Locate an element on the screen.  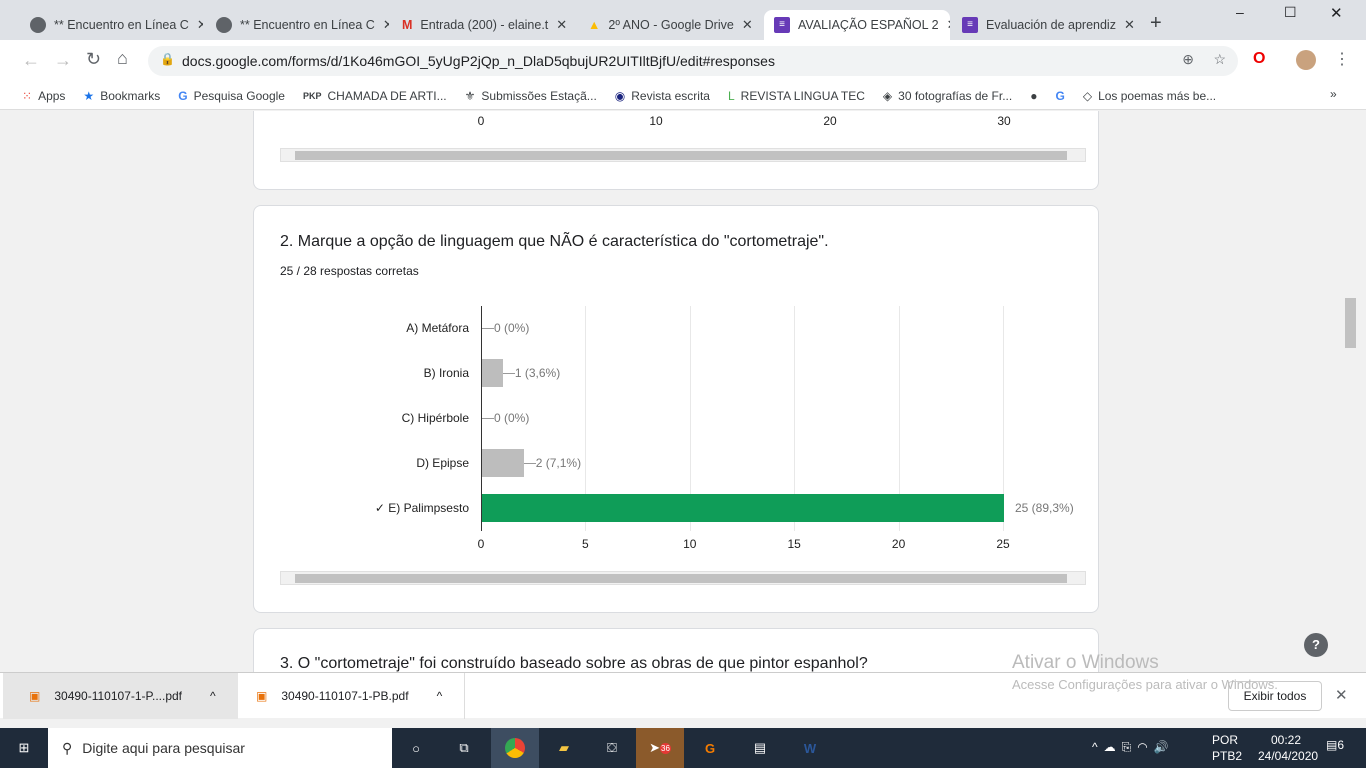
close-downloads-icon: ✕ is located at coordinates (1341, 695).